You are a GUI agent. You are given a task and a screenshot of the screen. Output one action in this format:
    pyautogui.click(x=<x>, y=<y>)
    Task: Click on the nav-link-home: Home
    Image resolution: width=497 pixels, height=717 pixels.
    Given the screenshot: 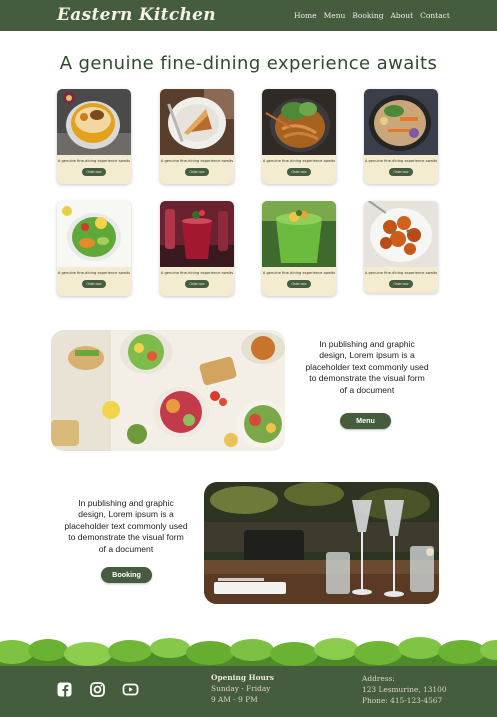 What is the action you would take?
    pyautogui.click(x=305, y=15)
    